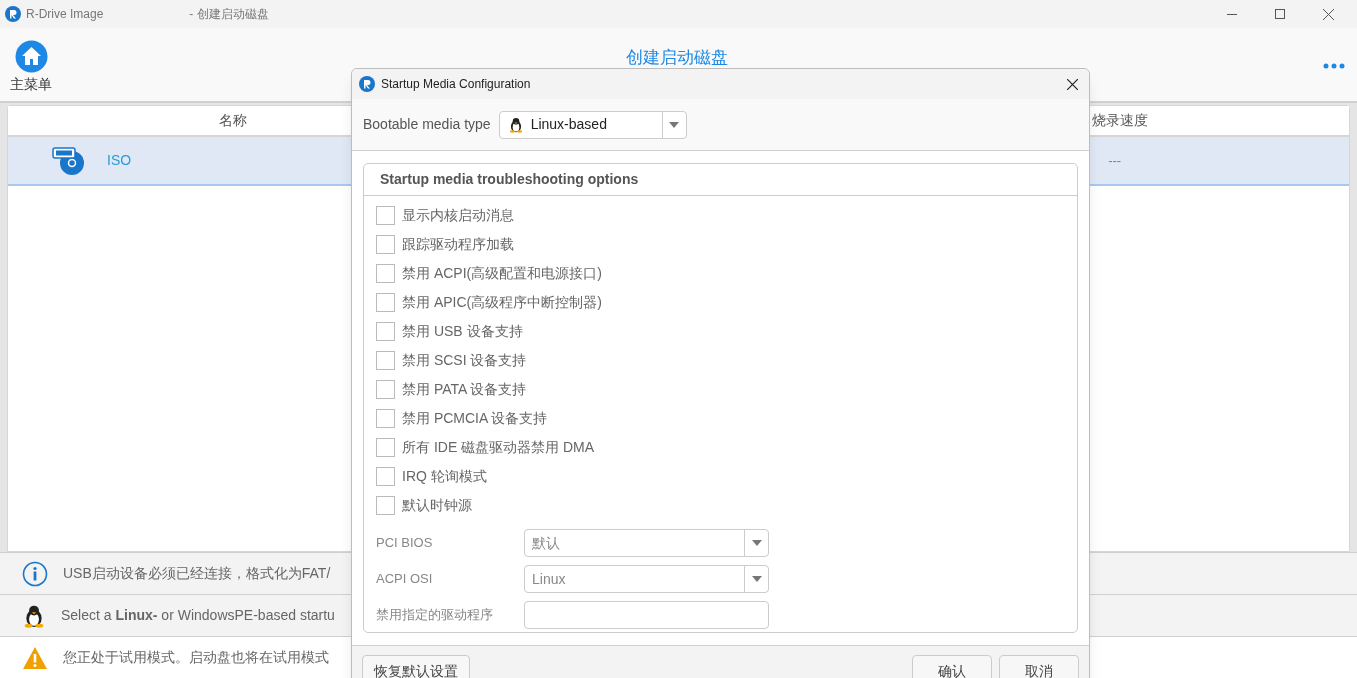 This screenshot has width=1357, height=678. I want to click on input-field, so click(646, 615).